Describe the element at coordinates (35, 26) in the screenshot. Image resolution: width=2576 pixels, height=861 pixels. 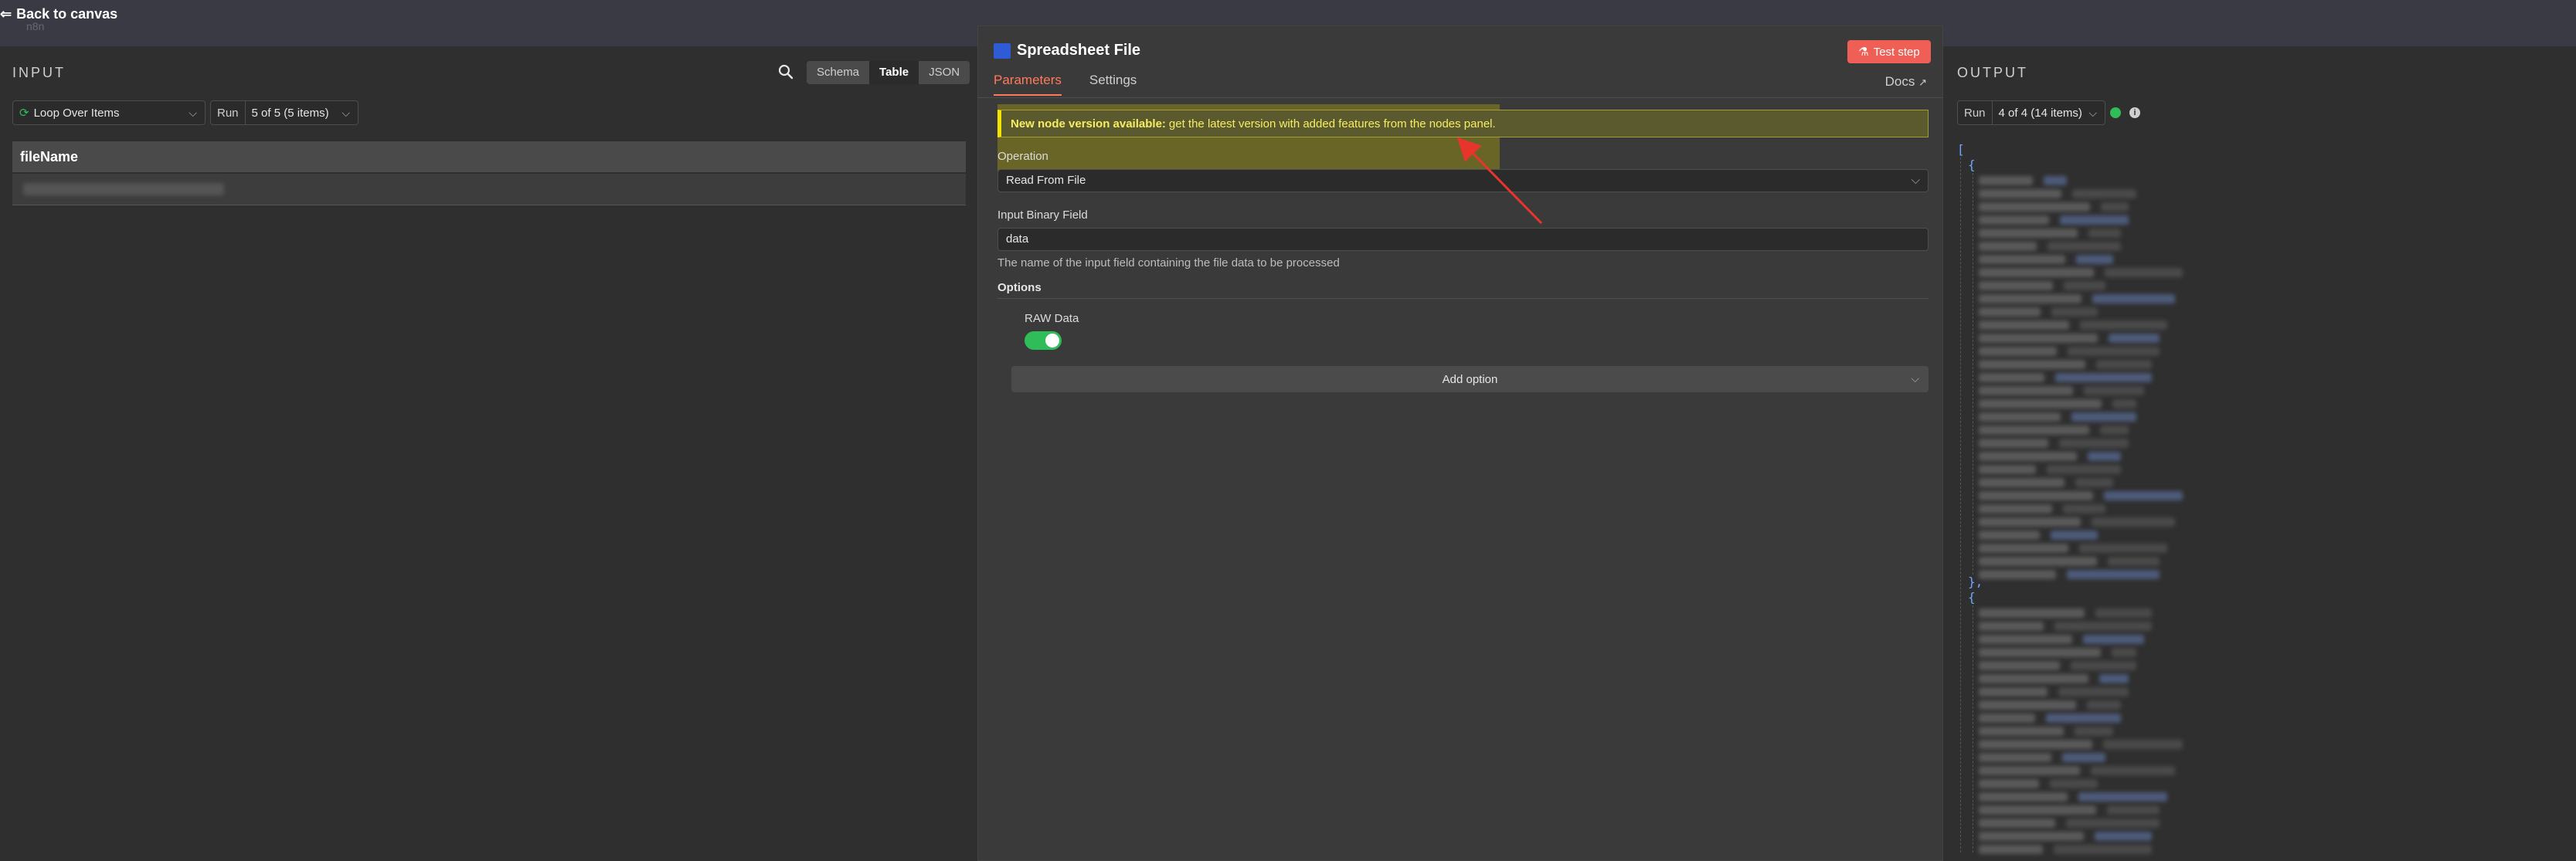
I see `logo-text: n8n` at that location.